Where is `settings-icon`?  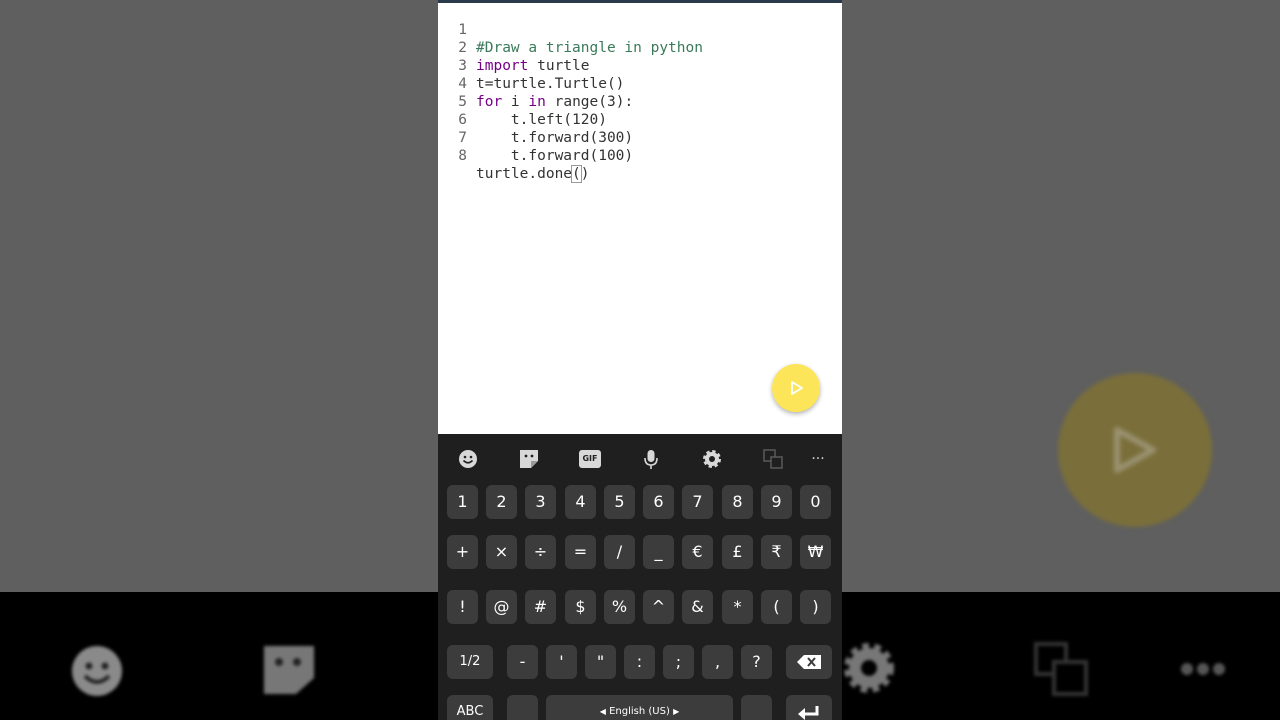 settings-icon is located at coordinates (712, 459).